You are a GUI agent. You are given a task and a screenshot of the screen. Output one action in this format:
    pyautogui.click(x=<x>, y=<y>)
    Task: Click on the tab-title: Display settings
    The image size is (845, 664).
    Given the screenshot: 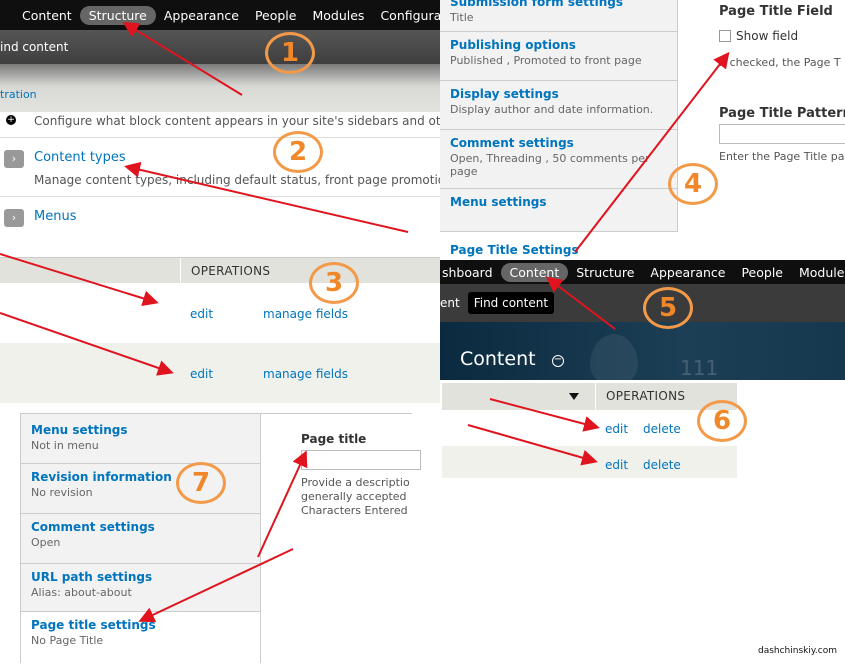 What is the action you would take?
    pyautogui.click(x=504, y=94)
    